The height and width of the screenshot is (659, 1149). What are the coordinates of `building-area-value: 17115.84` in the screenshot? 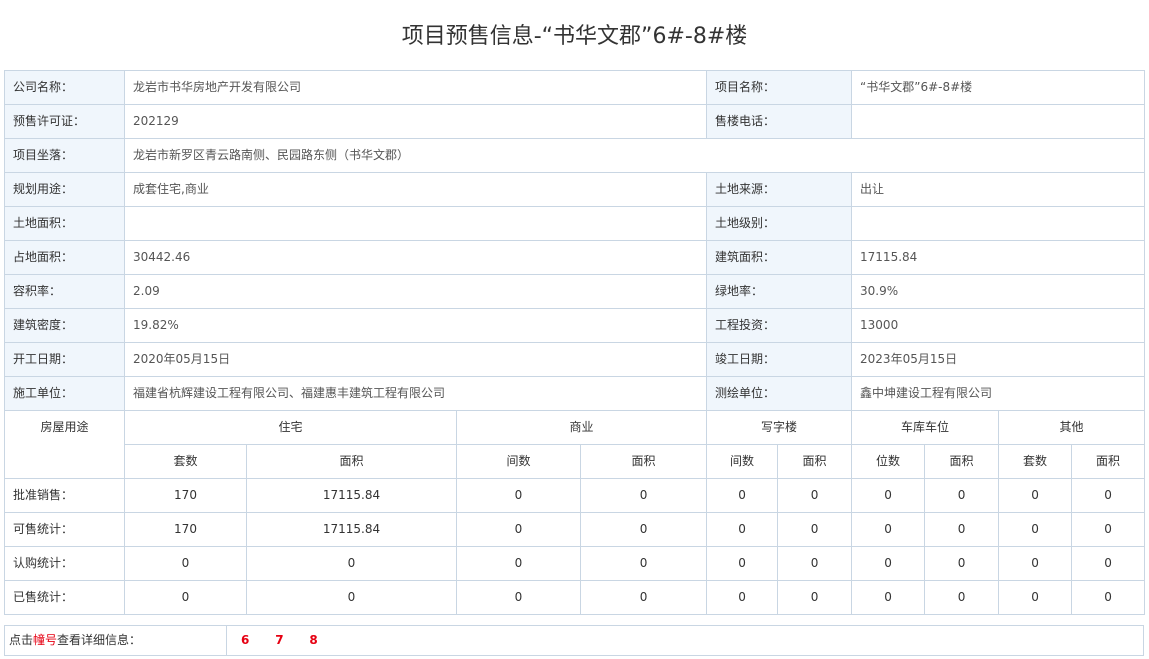 It's located at (998, 257).